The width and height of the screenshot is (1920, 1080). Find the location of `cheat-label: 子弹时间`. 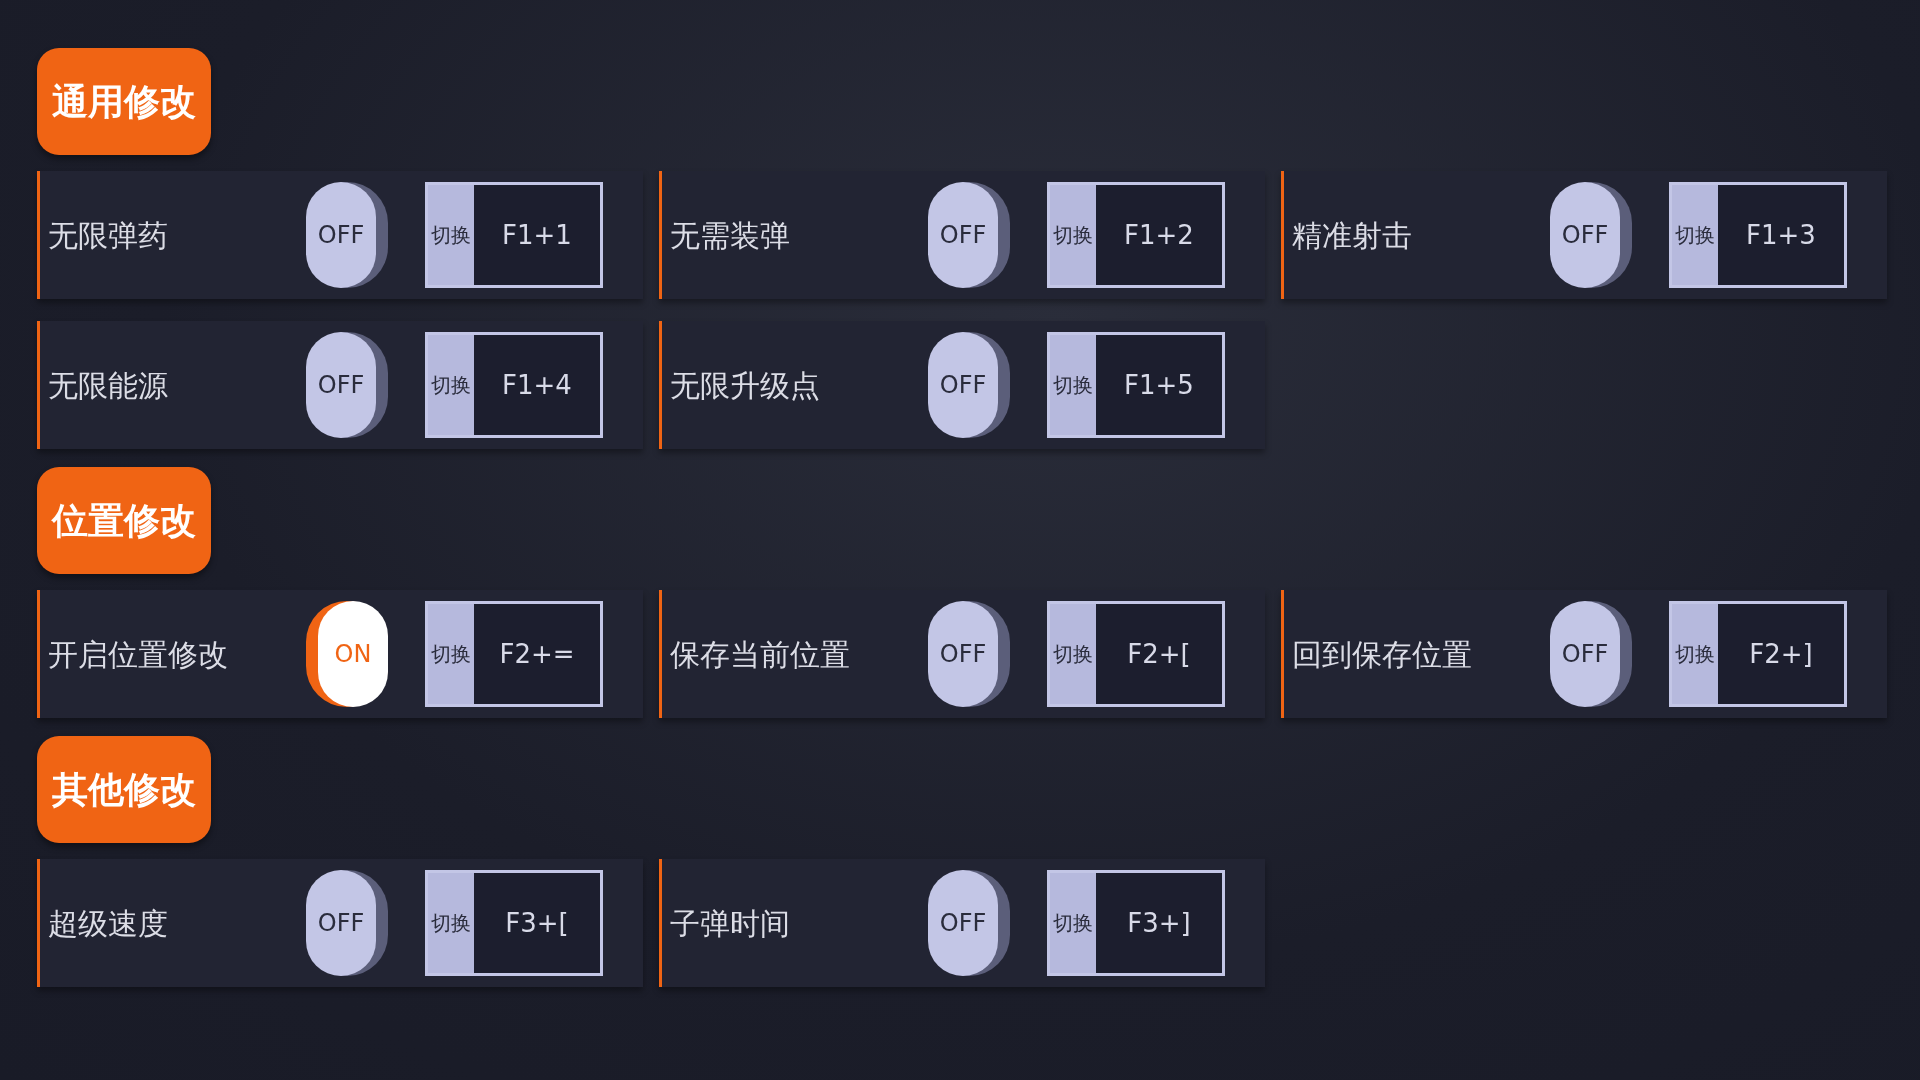

cheat-label: 子弹时间 is located at coordinates (730, 923).